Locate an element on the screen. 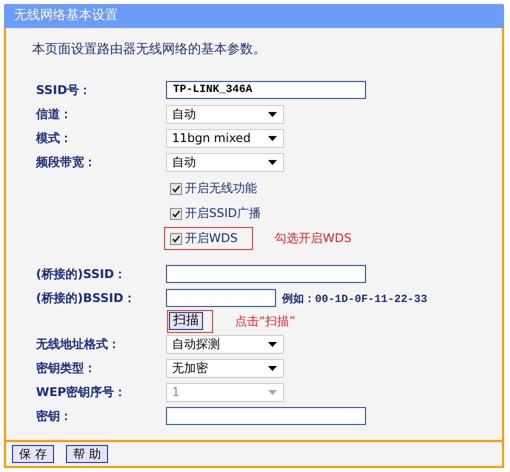 This screenshot has width=510, height=472. example-hint: 例如：00-1D-0F-11-22-33 is located at coordinates (355, 299).